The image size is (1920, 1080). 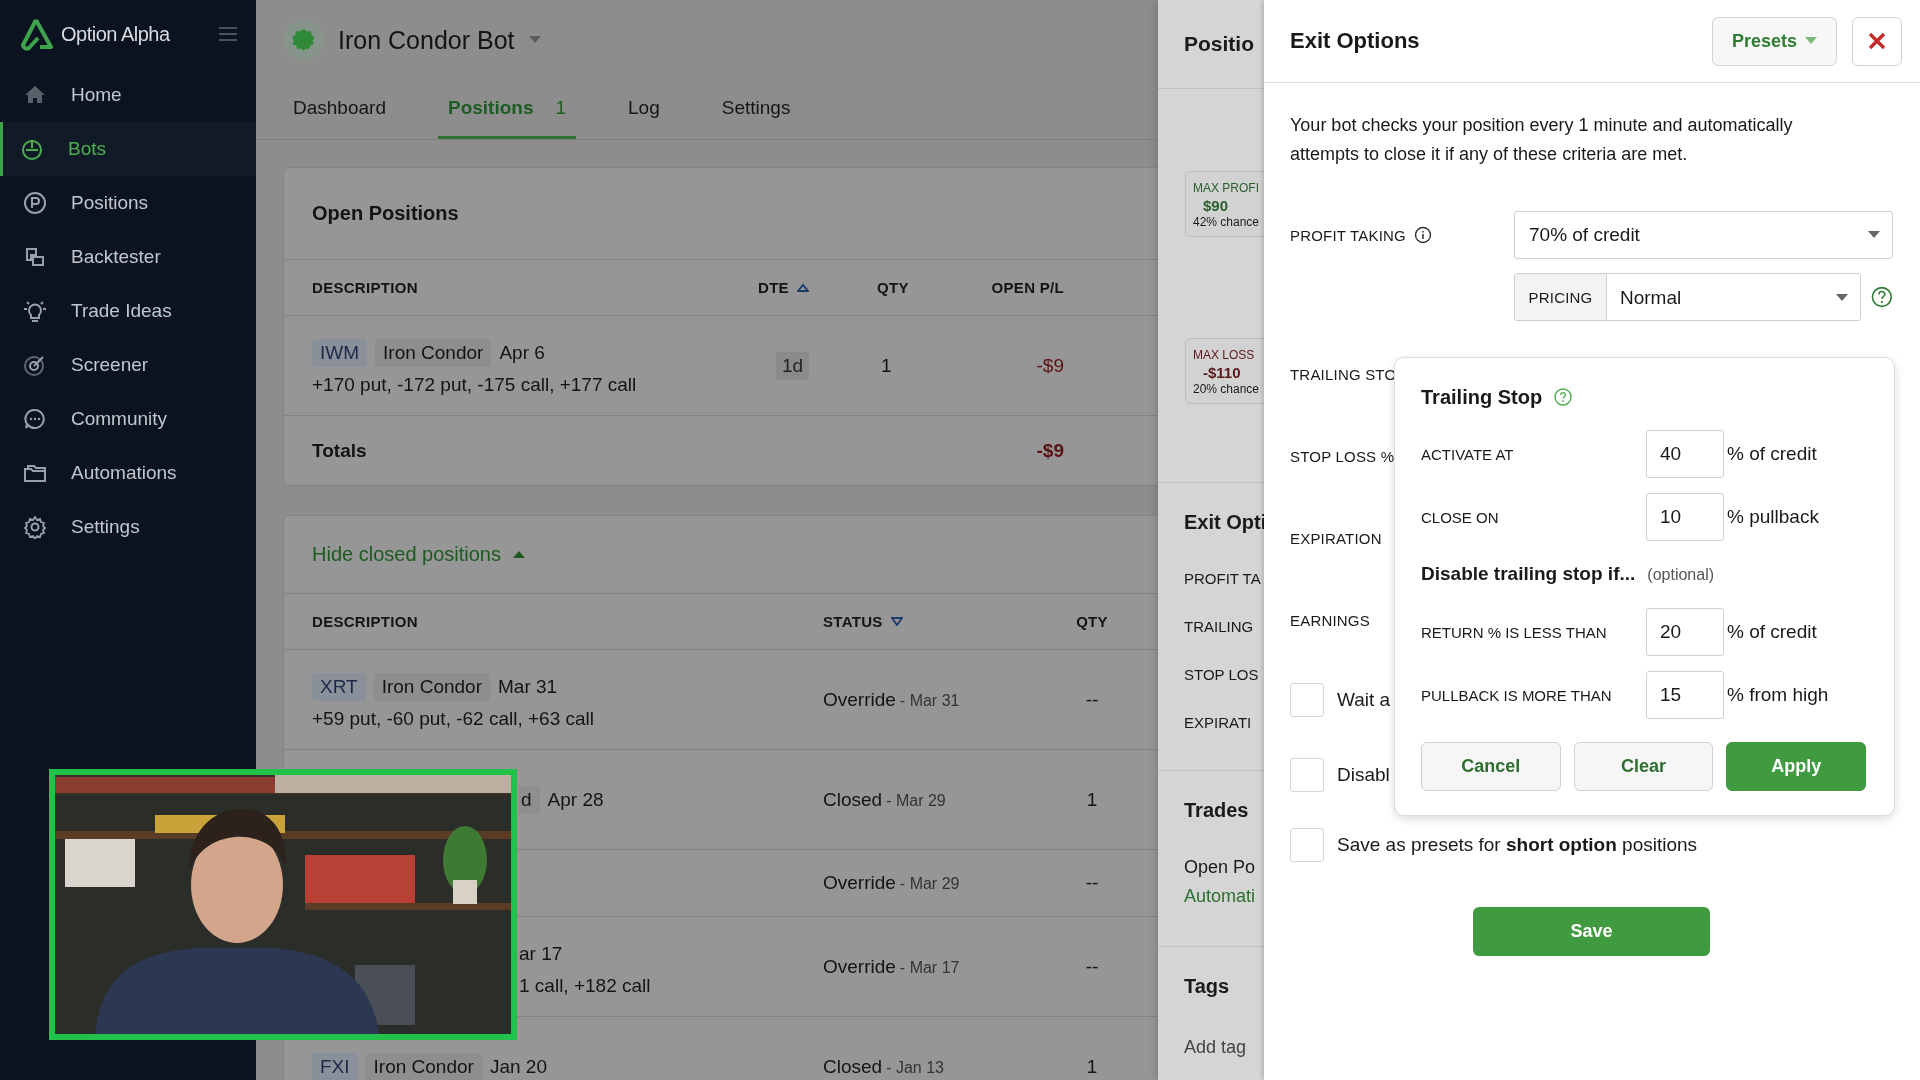 What do you see at coordinates (1734, 298) in the screenshot?
I see `pricing-select: Normal` at bounding box center [1734, 298].